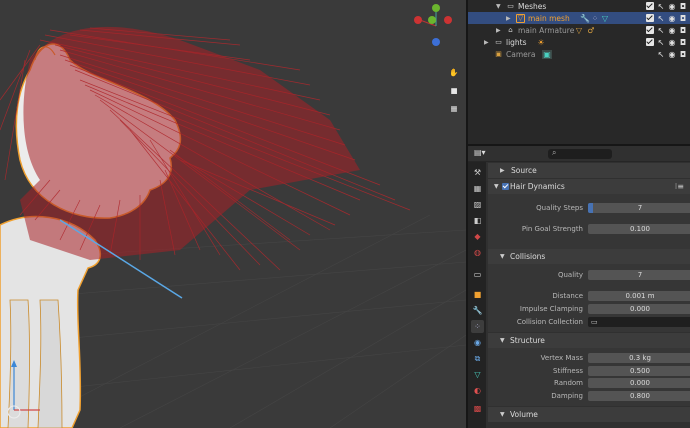 The height and width of the screenshot is (428, 690). I want to click on panel-header-source: ▶ Source, so click(589, 170).